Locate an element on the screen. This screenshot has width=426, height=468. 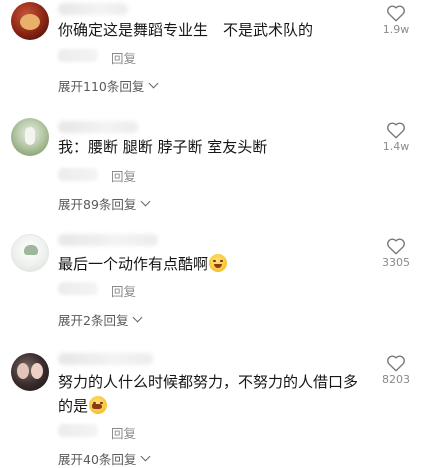
comment-text: 努力的人什么时候都努力，不努力的人借口多的是 is located at coordinates (213, 394).